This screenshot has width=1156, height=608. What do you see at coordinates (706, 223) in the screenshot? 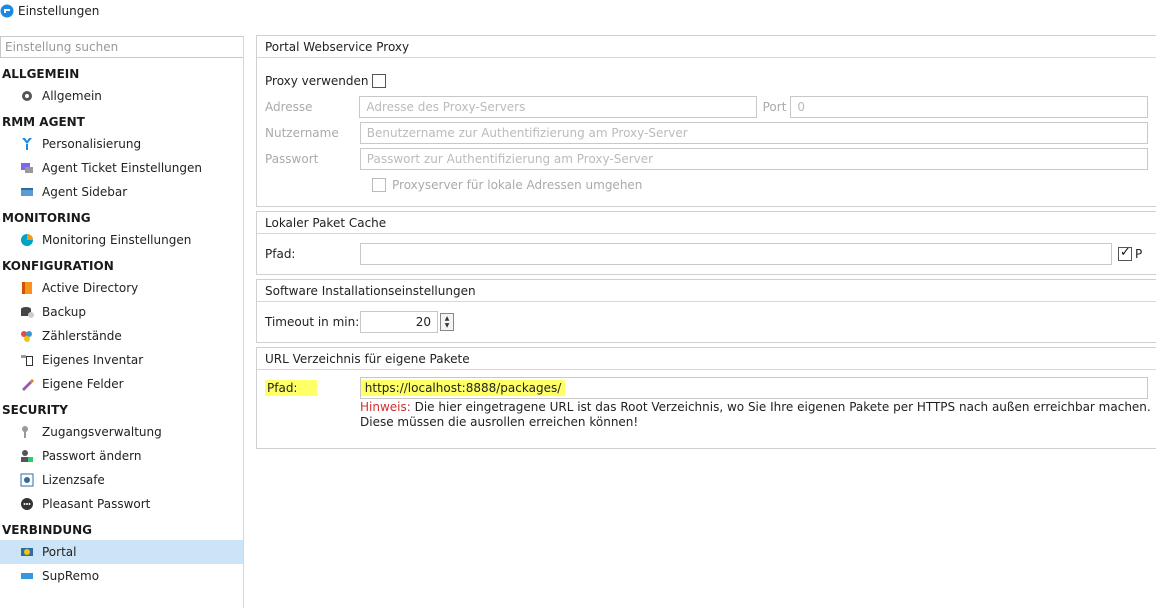
I see `cache-group-header: Lokaler Paket Cache` at bounding box center [706, 223].